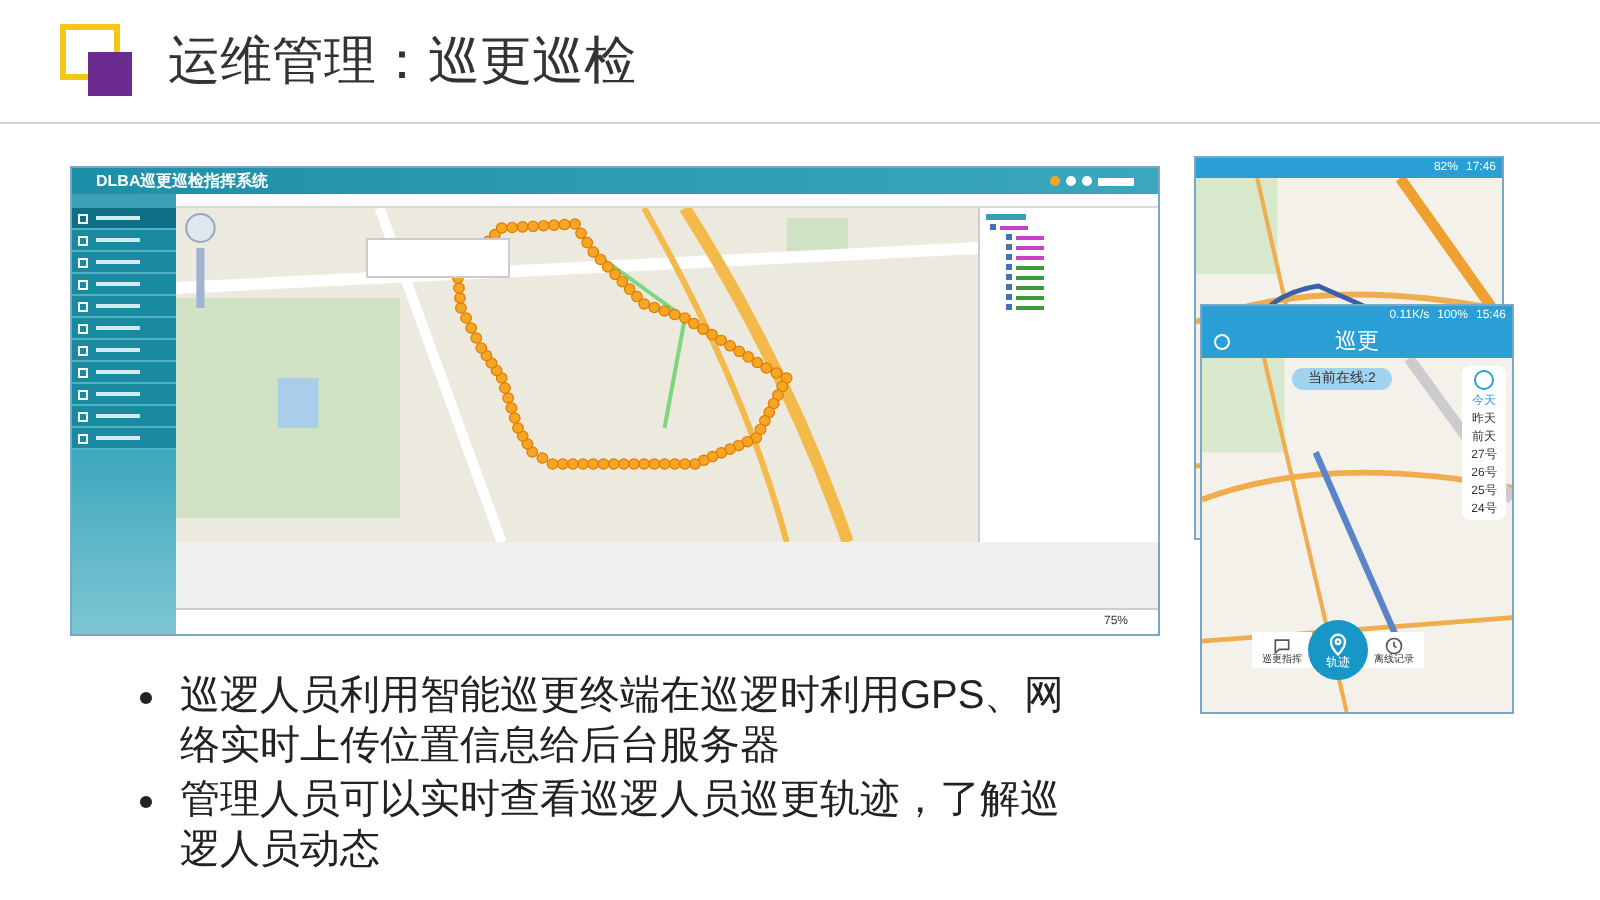  Describe the element at coordinates (124, 201) in the screenshot. I see `sidebar-header` at that location.